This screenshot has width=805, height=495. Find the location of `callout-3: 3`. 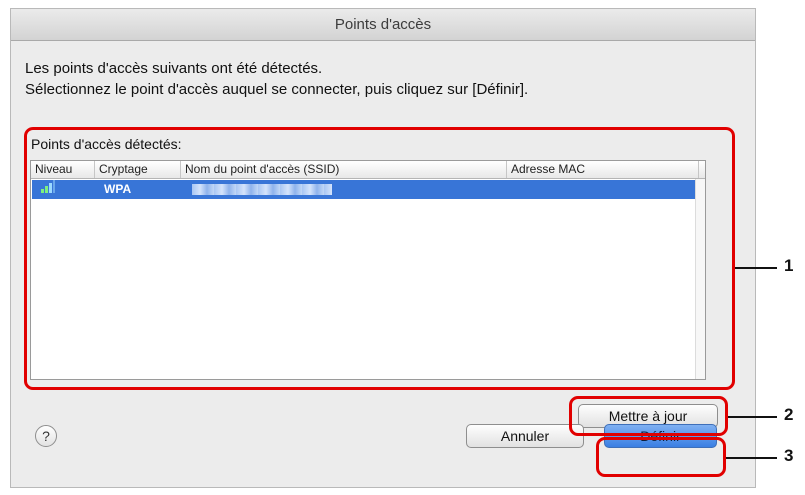

callout-3: 3 is located at coordinates (789, 455).